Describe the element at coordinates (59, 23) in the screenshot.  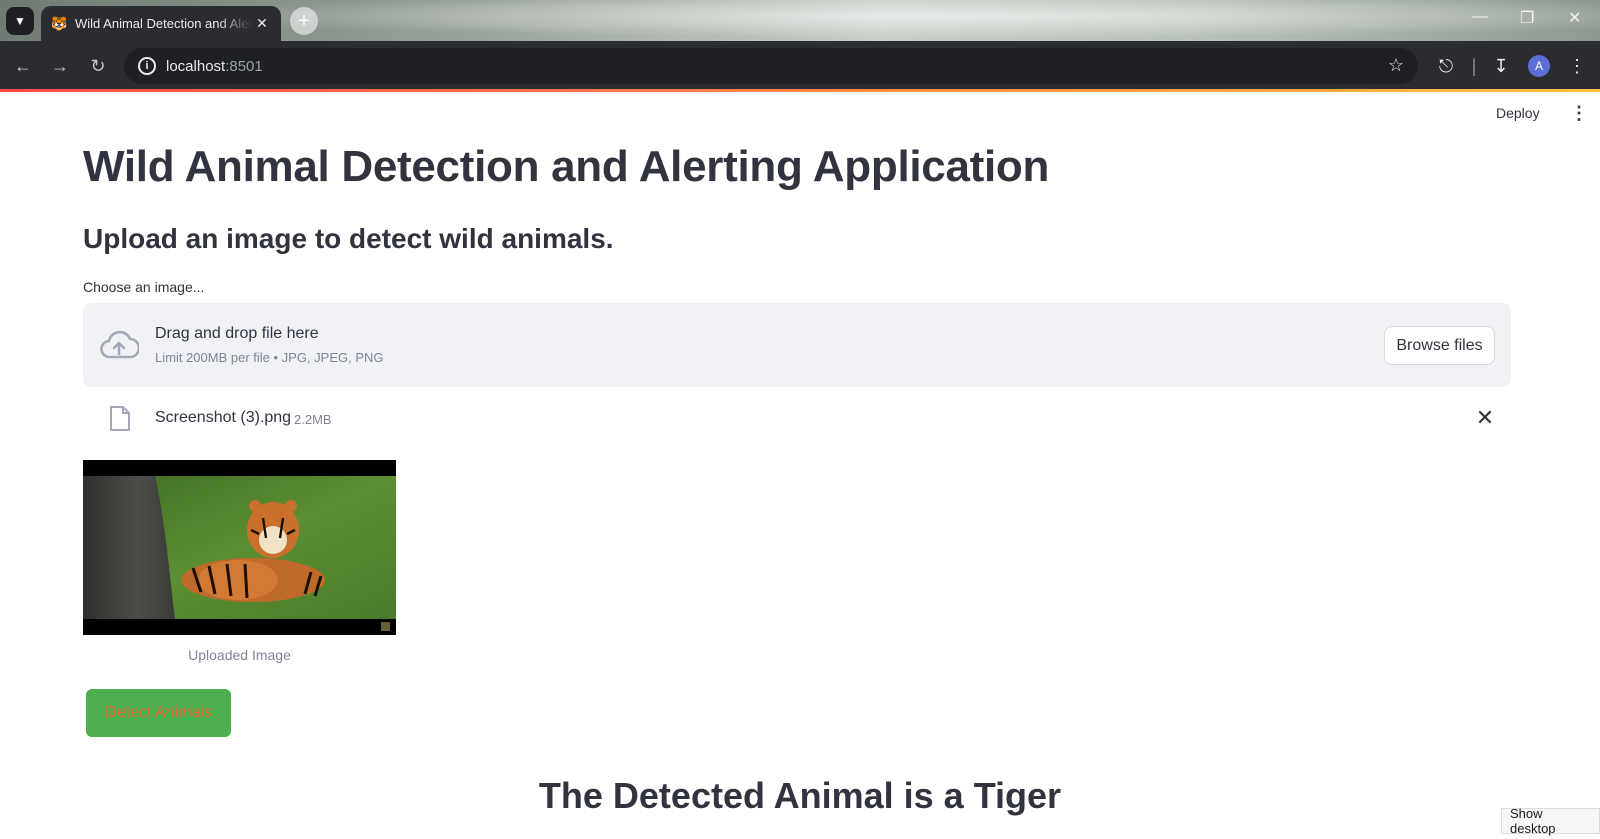
I see `tiger-favicon-icon: 🐯` at that location.